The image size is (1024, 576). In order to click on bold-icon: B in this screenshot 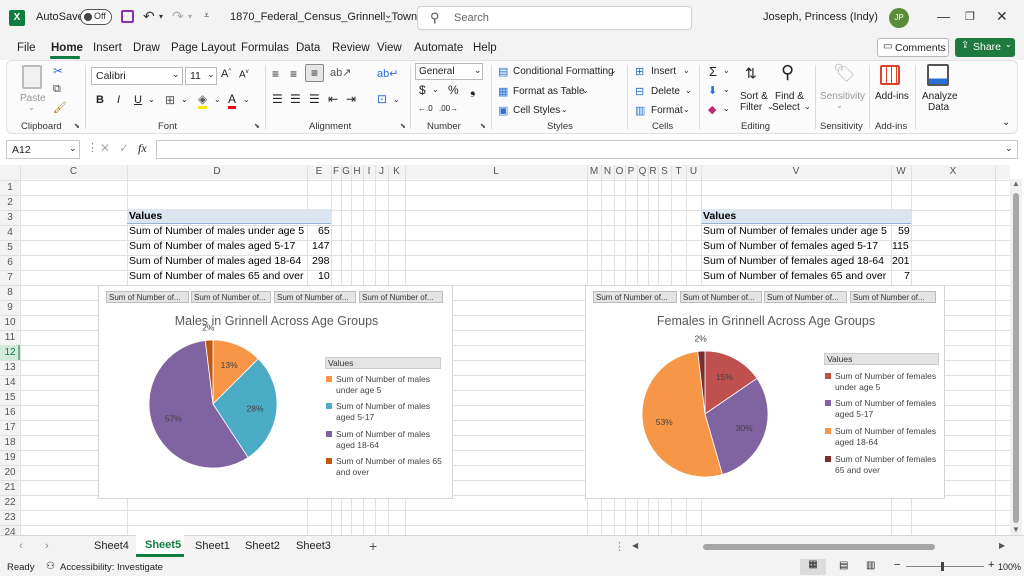, I will do `click(100, 100)`.